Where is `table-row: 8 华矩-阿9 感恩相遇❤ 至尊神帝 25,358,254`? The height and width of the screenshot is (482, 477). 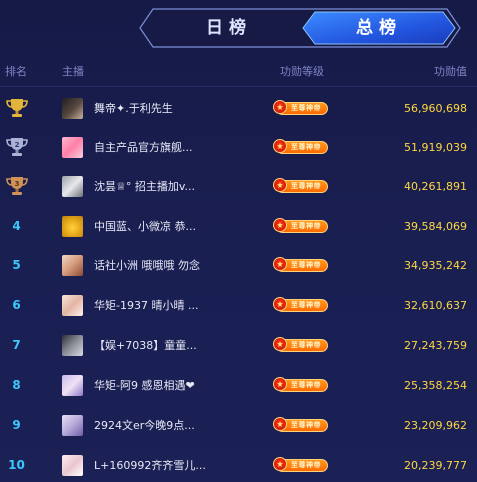 table-row: 8 华矩-阿9 感恩相遇❤ 至尊神帝 25,358,254 is located at coordinates (238, 385).